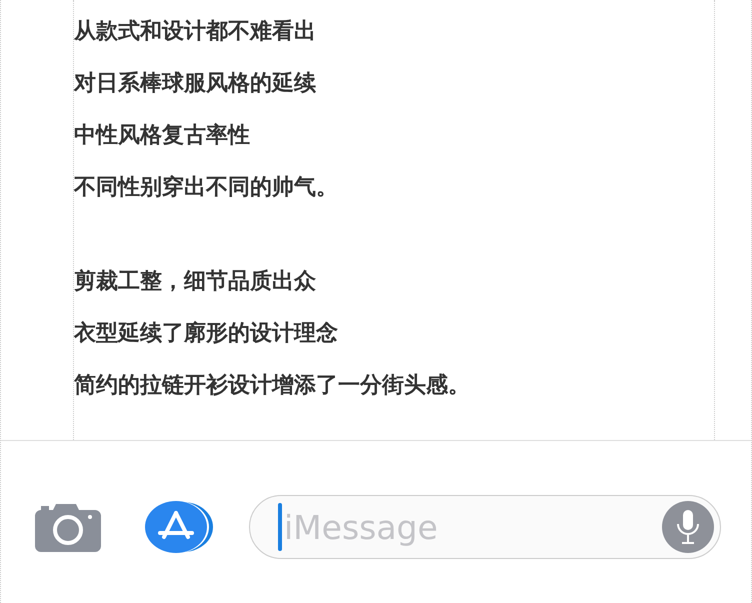 This screenshot has height=603, width=752. Describe the element at coordinates (280, 527) in the screenshot. I see `text-cursor` at that location.